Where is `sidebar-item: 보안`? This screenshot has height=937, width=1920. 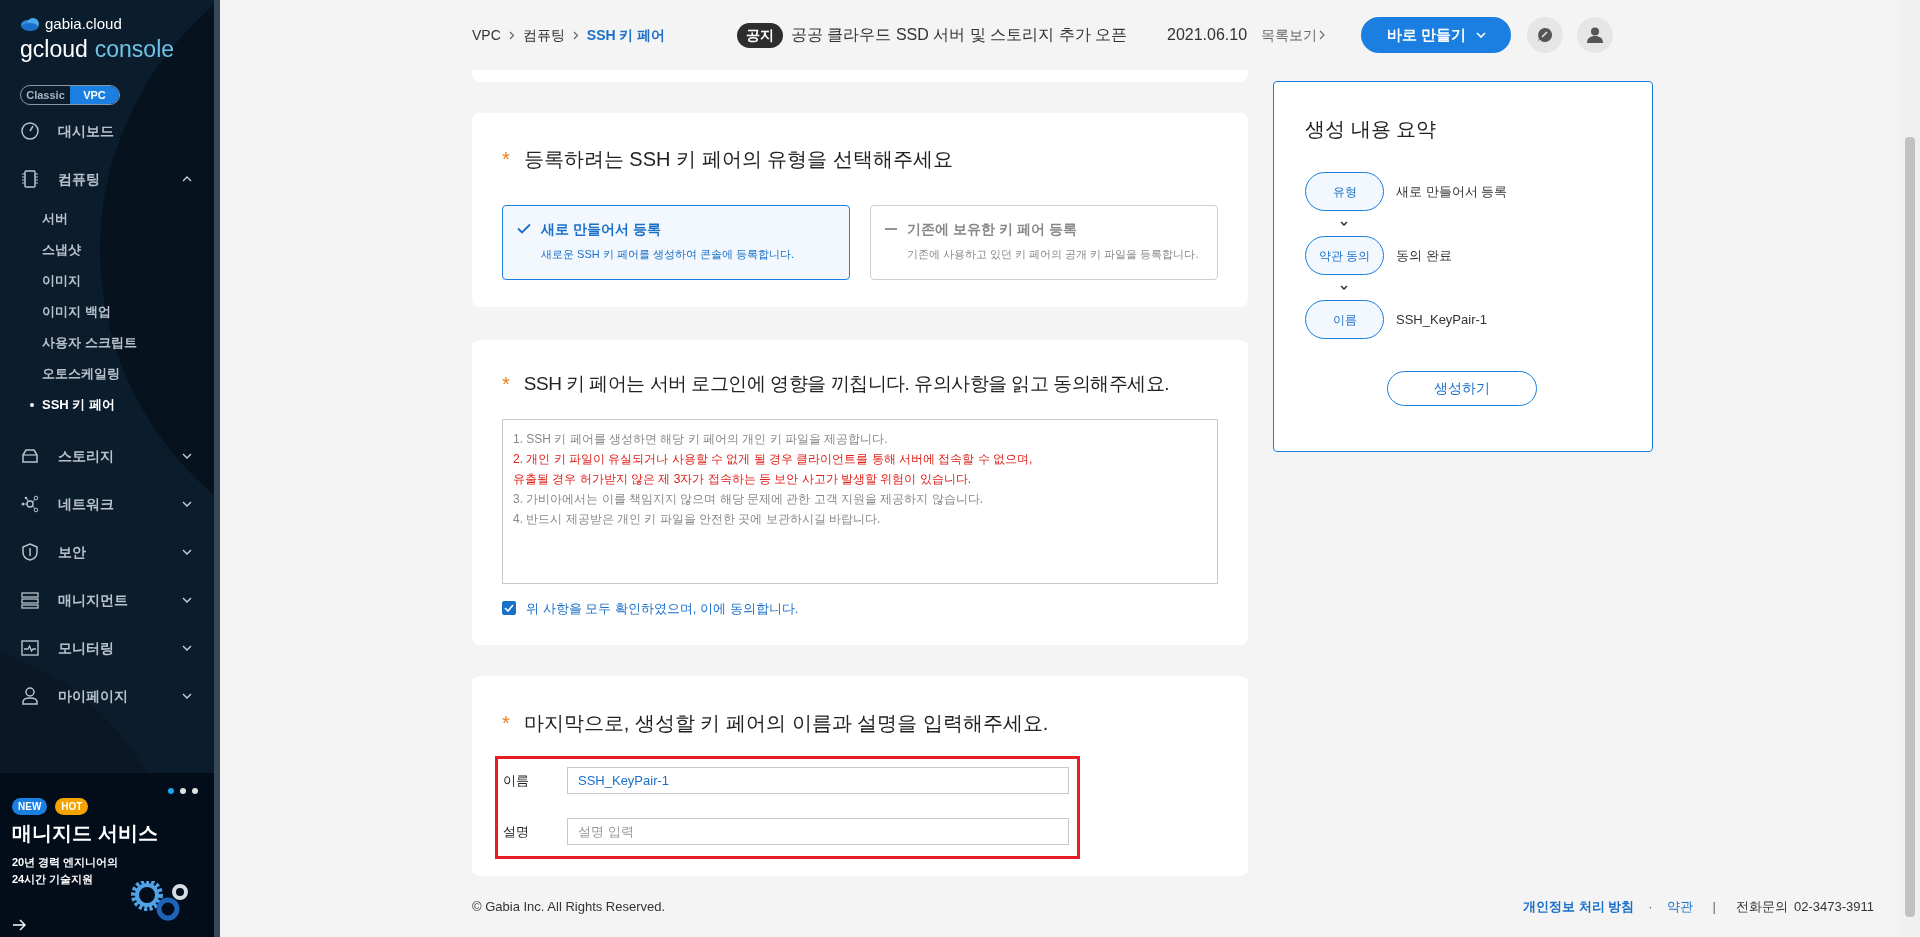 sidebar-item: 보안 is located at coordinates (110, 552).